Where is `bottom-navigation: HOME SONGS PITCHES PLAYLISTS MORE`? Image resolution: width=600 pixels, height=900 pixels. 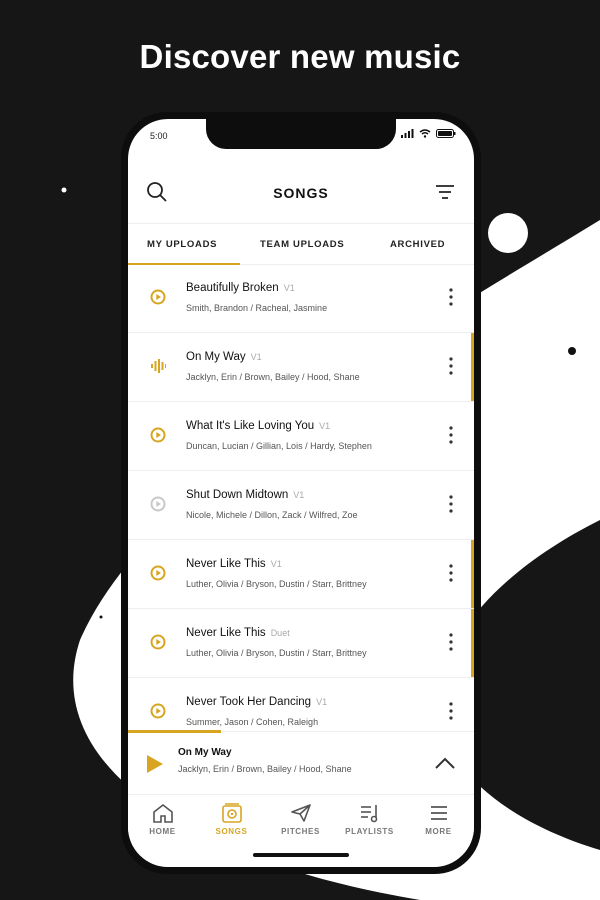 bottom-navigation: HOME SONGS PITCHES PLAYLISTS MORE is located at coordinates (301, 820).